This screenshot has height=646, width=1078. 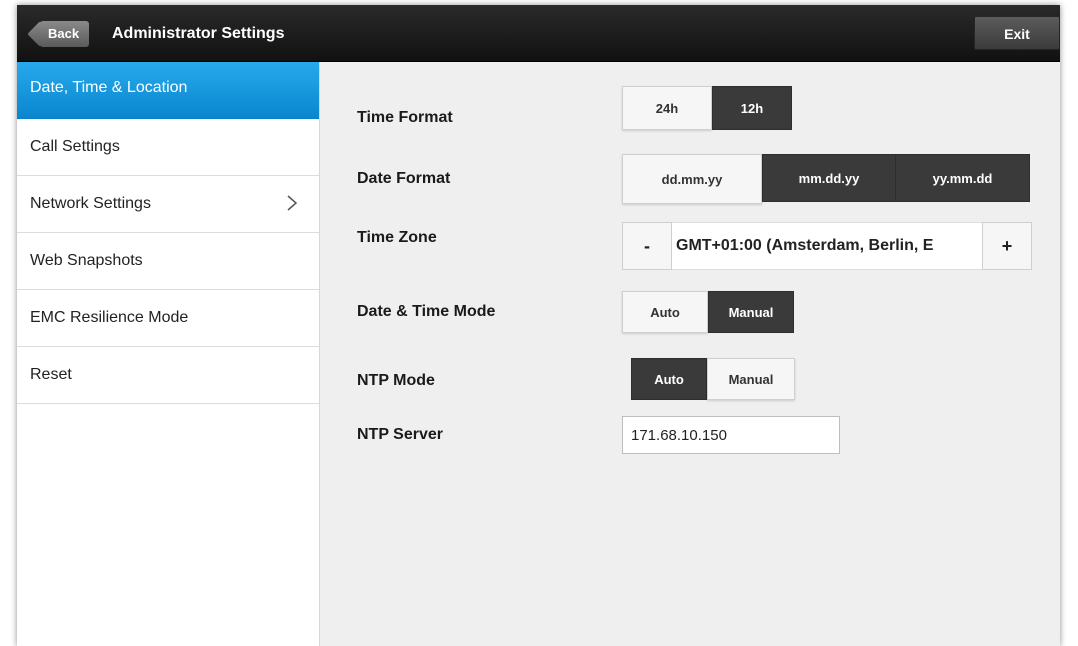 I want to click on ntp-mode-label: NTP Mode, so click(x=396, y=380).